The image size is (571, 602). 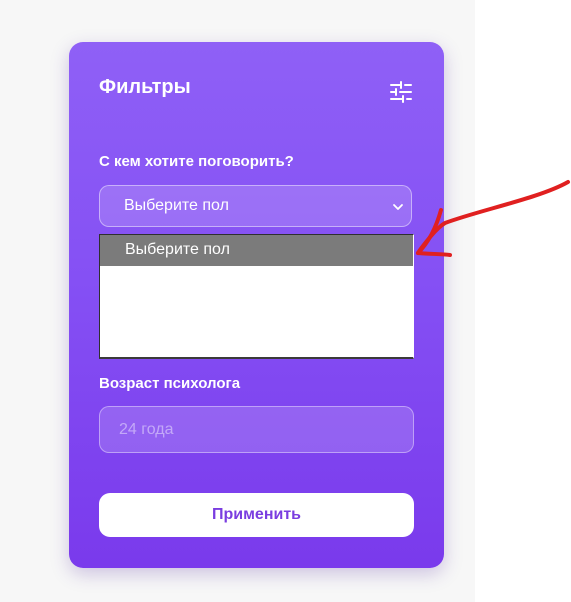 I want to click on gender-label: С кем хотите поговорить?, so click(x=196, y=161).